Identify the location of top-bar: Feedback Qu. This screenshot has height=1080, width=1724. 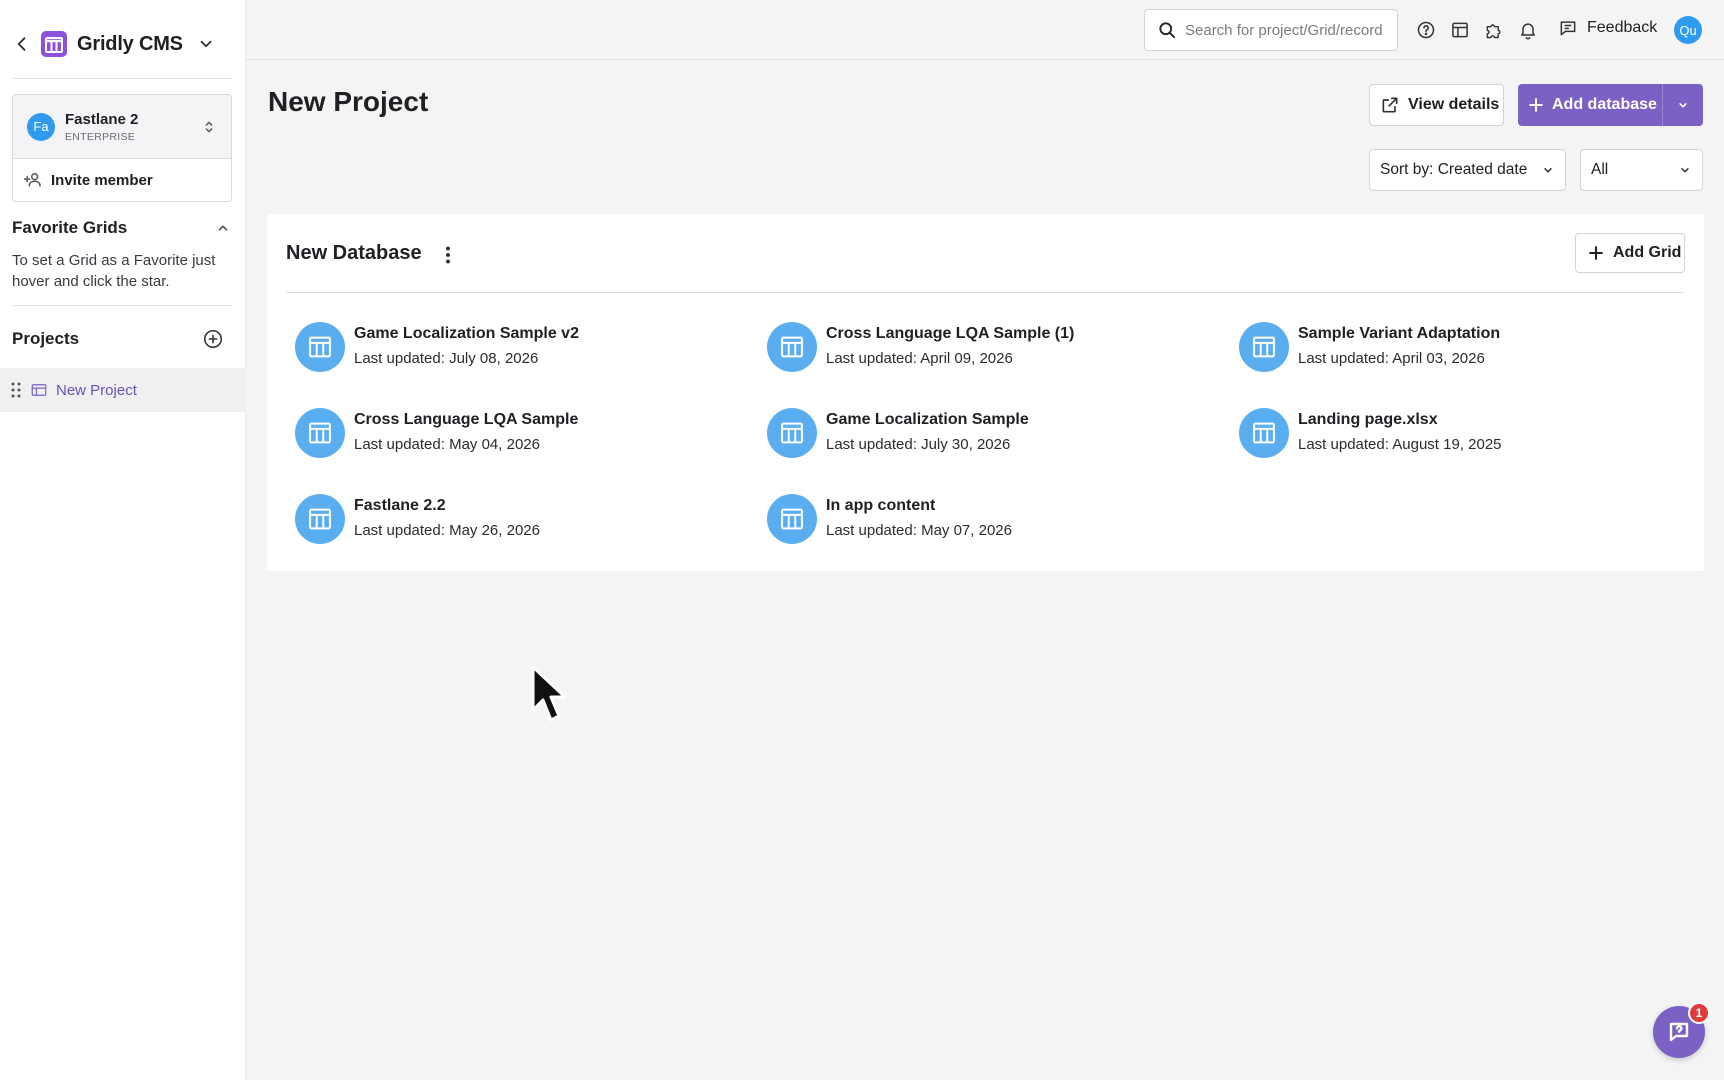
(985, 30).